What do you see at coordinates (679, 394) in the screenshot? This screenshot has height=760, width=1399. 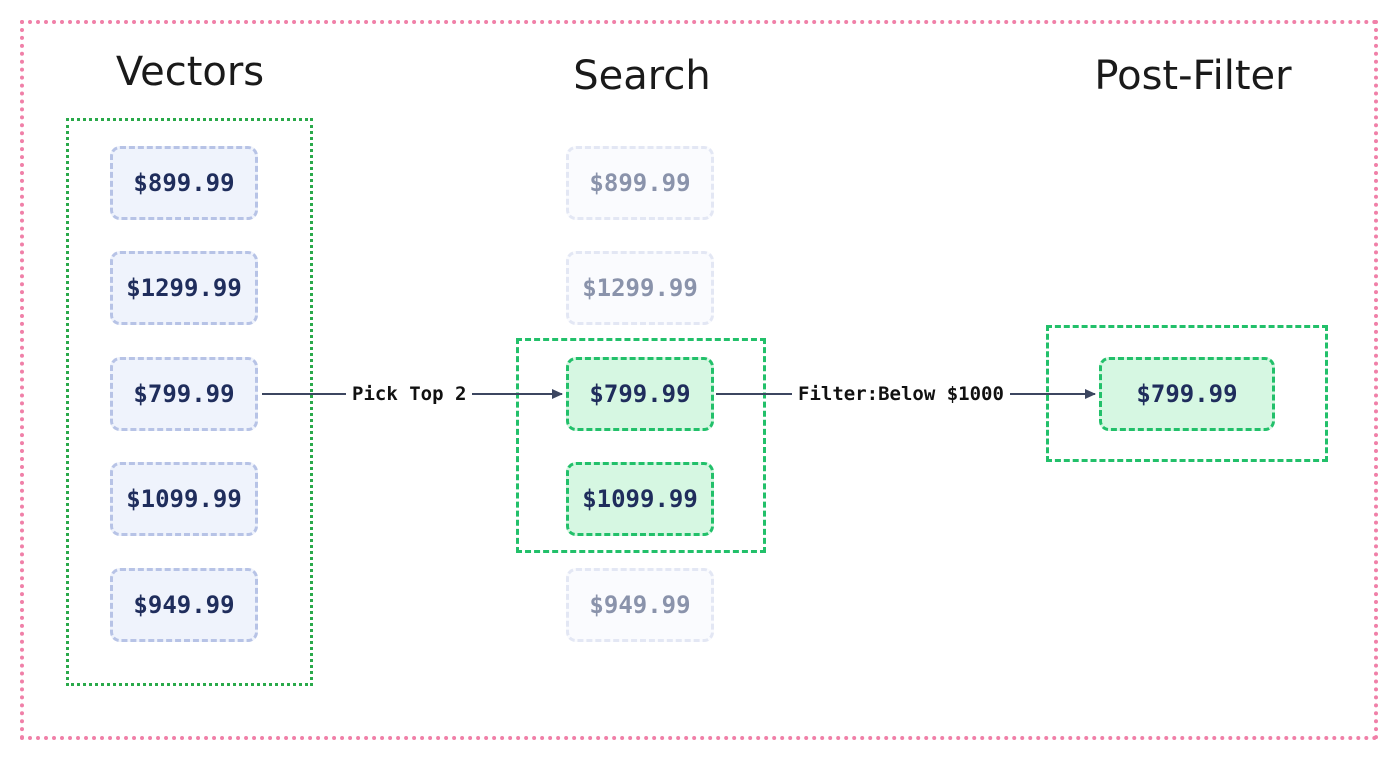 I see `arrows-layer` at bounding box center [679, 394].